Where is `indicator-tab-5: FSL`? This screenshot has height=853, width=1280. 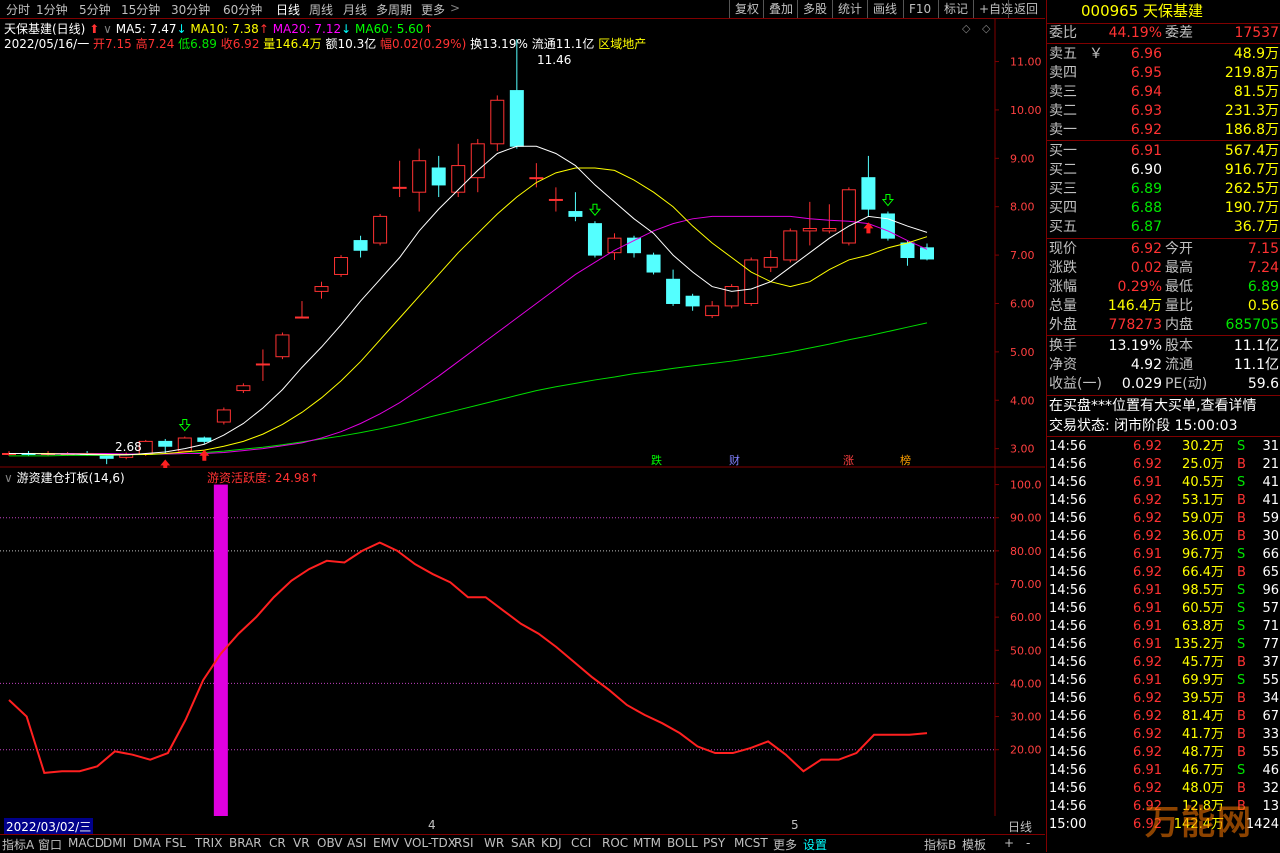 indicator-tab-5: FSL is located at coordinates (175, 843).